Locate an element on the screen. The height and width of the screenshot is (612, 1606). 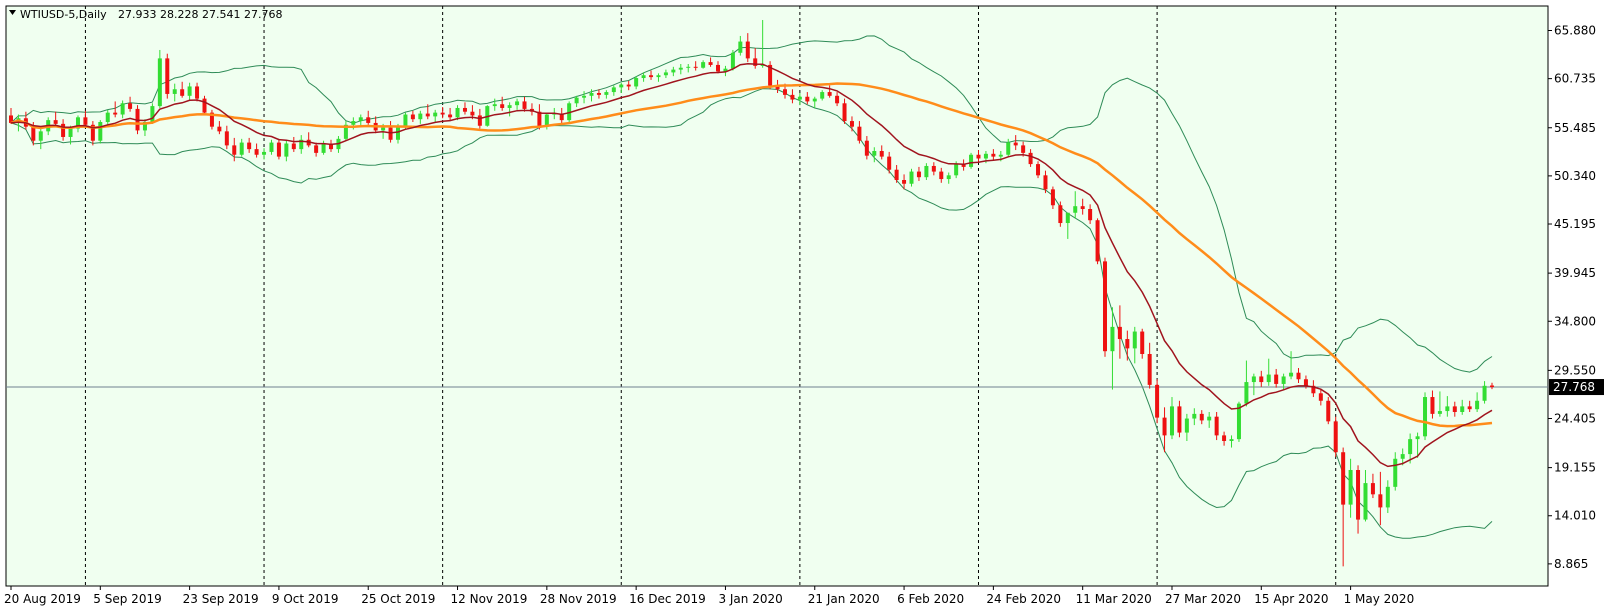
x-tick-label: 3 Jan 2020 is located at coordinates (750, 599).